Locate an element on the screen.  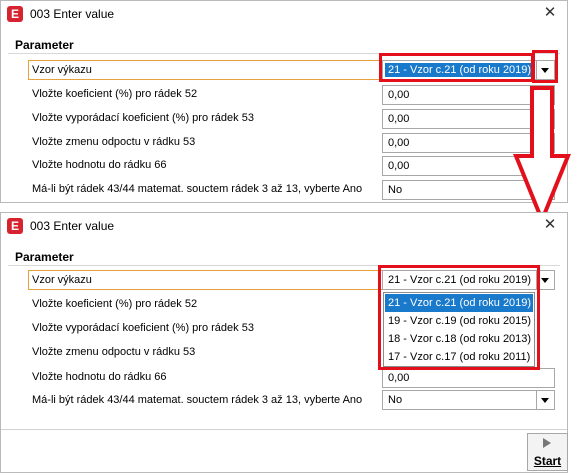
matemat-soucet-select: No is located at coordinates (468, 400).